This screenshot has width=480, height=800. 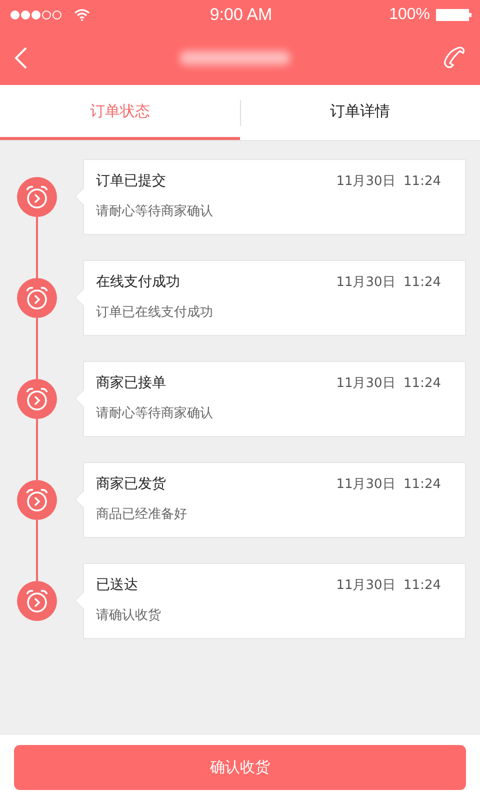 What do you see at coordinates (141, 514) in the screenshot?
I see `status-note: 商品已经准备好` at bounding box center [141, 514].